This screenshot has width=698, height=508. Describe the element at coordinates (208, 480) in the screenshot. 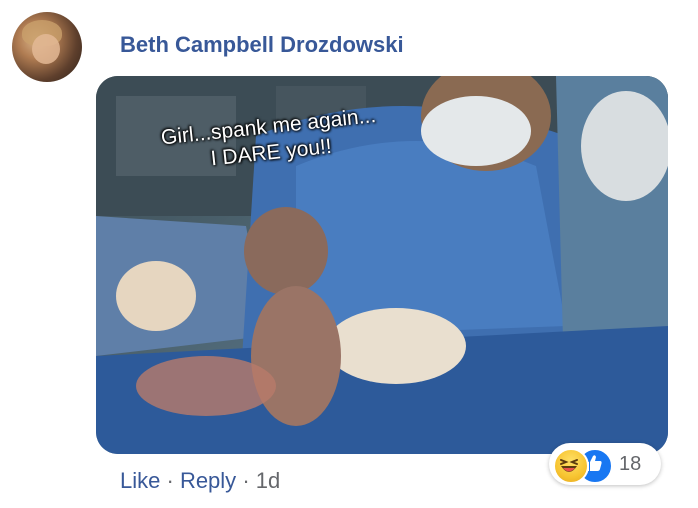

I see `reply-link: Reply` at that location.